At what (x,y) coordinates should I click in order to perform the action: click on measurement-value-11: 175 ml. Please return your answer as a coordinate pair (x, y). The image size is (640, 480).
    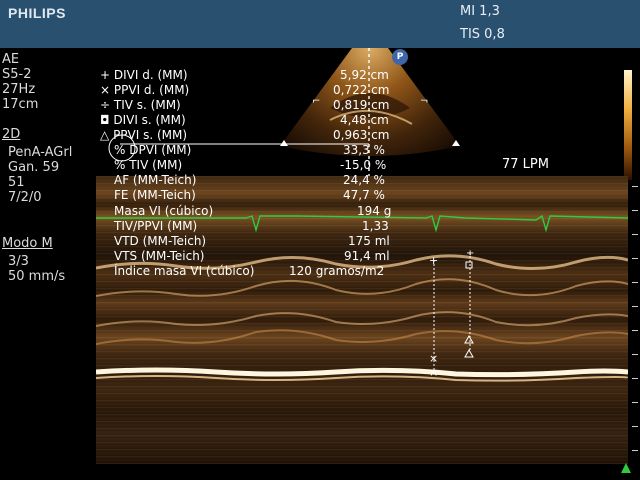
    Looking at the image, I should click on (369, 241).